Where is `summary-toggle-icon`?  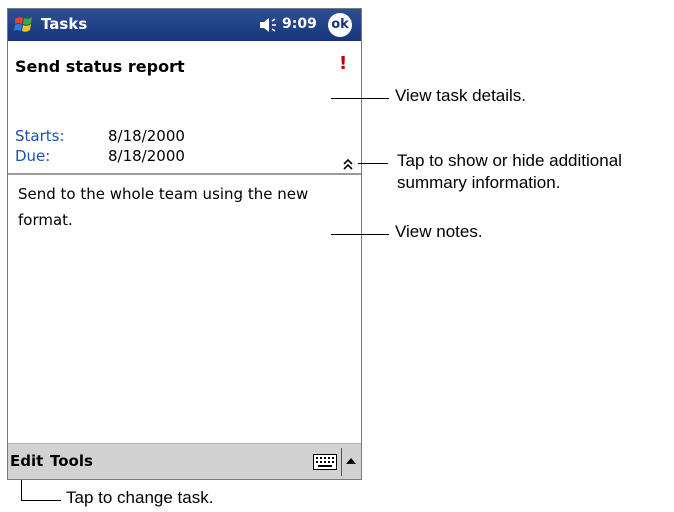
summary-toggle-icon is located at coordinates (348, 164).